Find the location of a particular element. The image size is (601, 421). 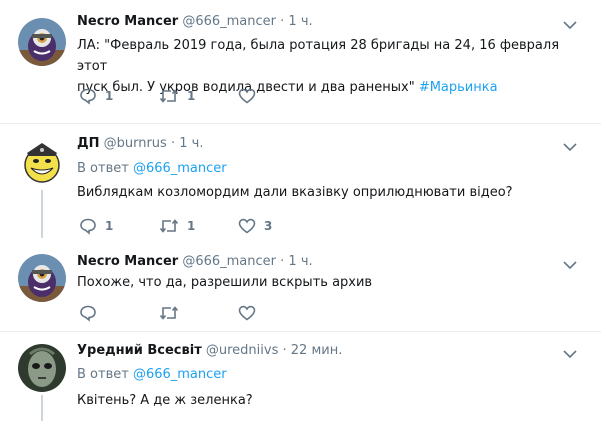

tweet-header: ДП @burnrus · 1 ч. is located at coordinates (140, 143).